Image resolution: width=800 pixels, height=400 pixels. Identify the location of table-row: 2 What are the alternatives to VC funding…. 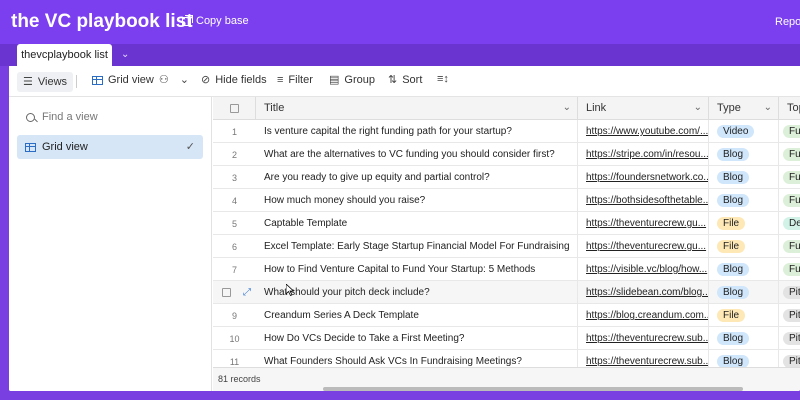
(506, 154).